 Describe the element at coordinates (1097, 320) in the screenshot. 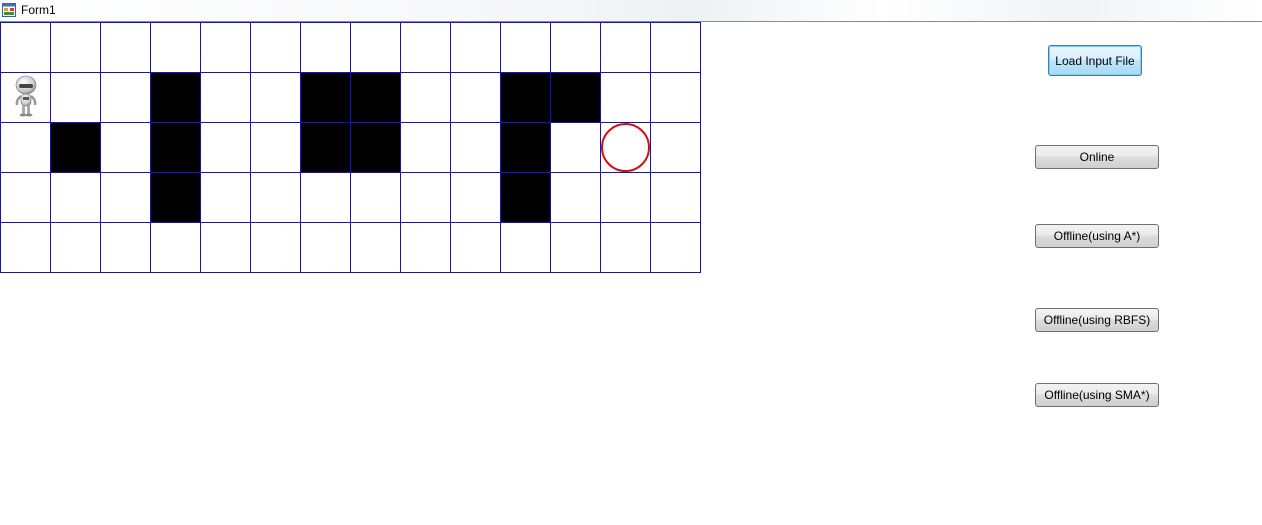

I see `offline-rbfs-button: Offline(using RBFS)` at that location.